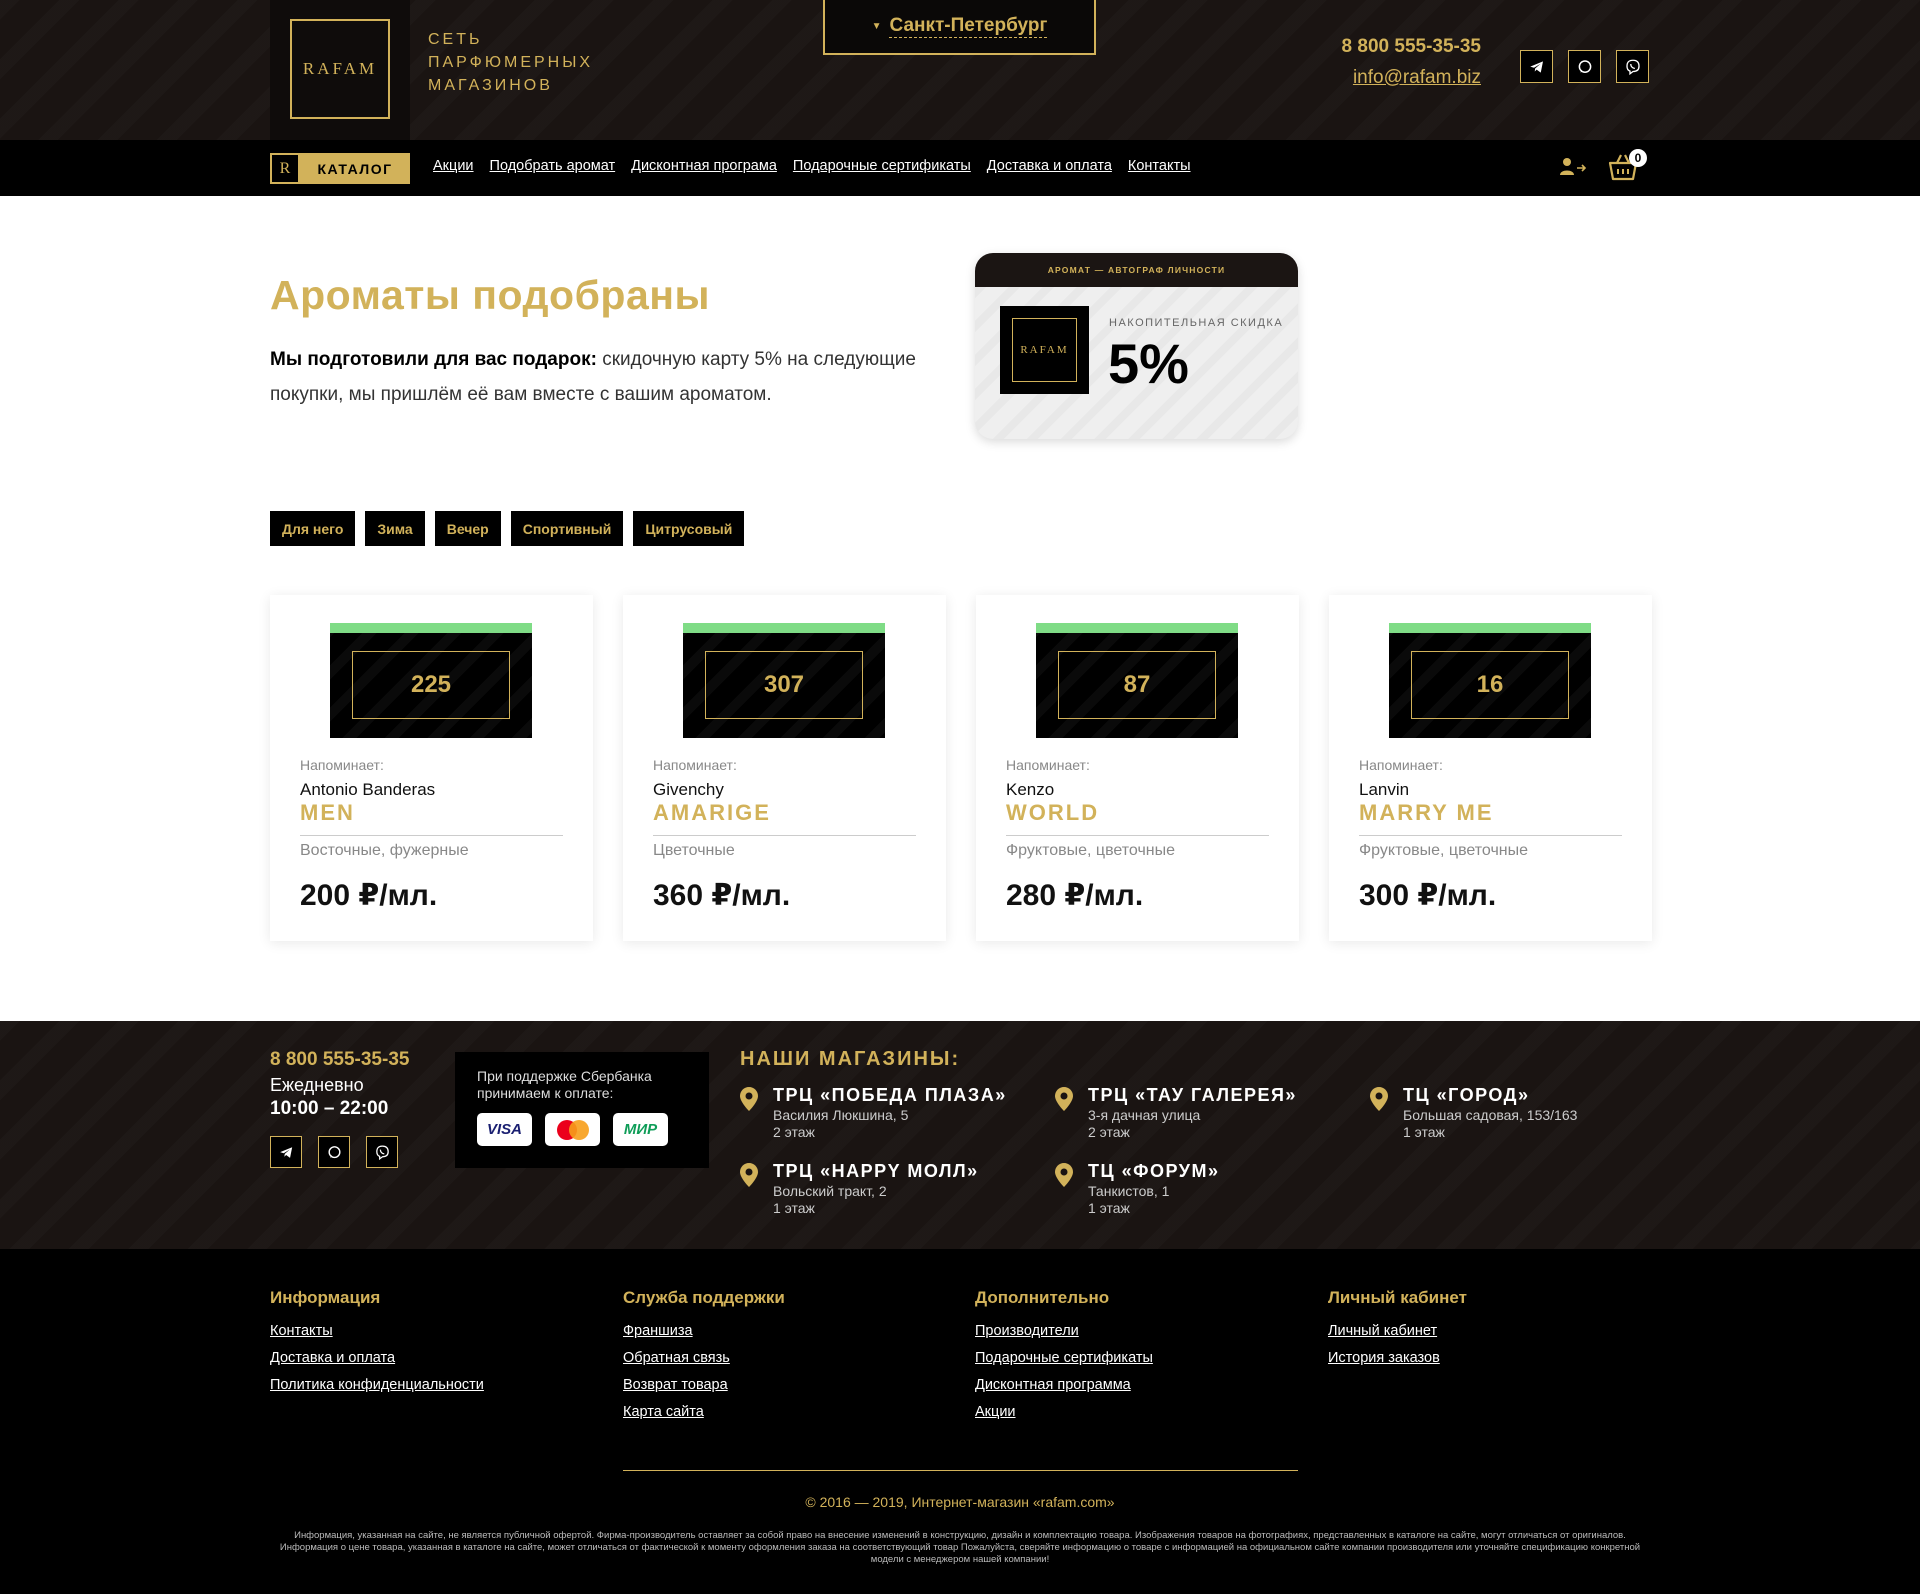 This screenshot has height=1594, width=1920. What do you see at coordinates (384, 850) in the screenshot?
I see `product-notes: Восточные, фужерные` at bounding box center [384, 850].